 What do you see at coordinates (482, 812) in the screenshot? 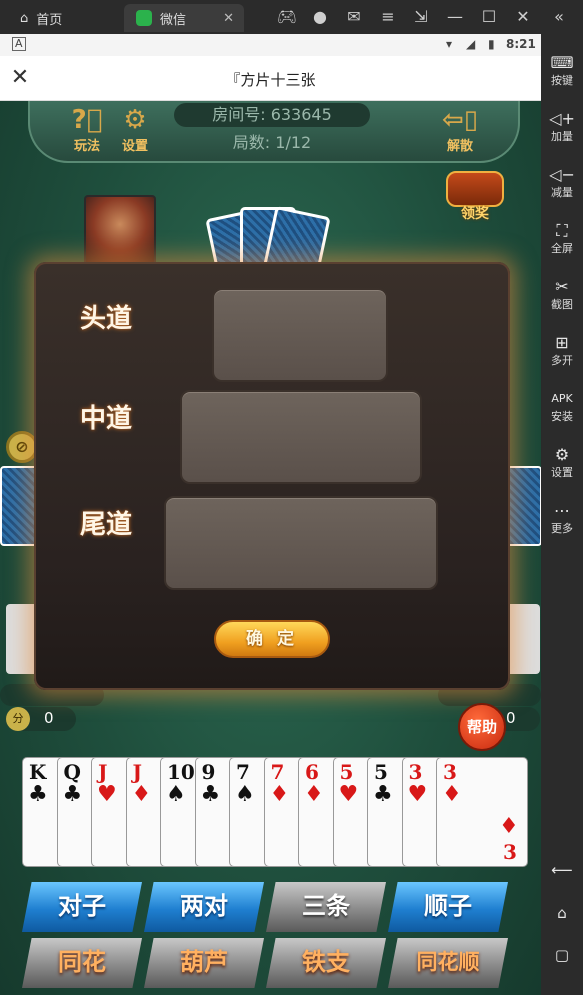
I see `hand-card: 3 ♦ ♦ 3` at bounding box center [482, 812].